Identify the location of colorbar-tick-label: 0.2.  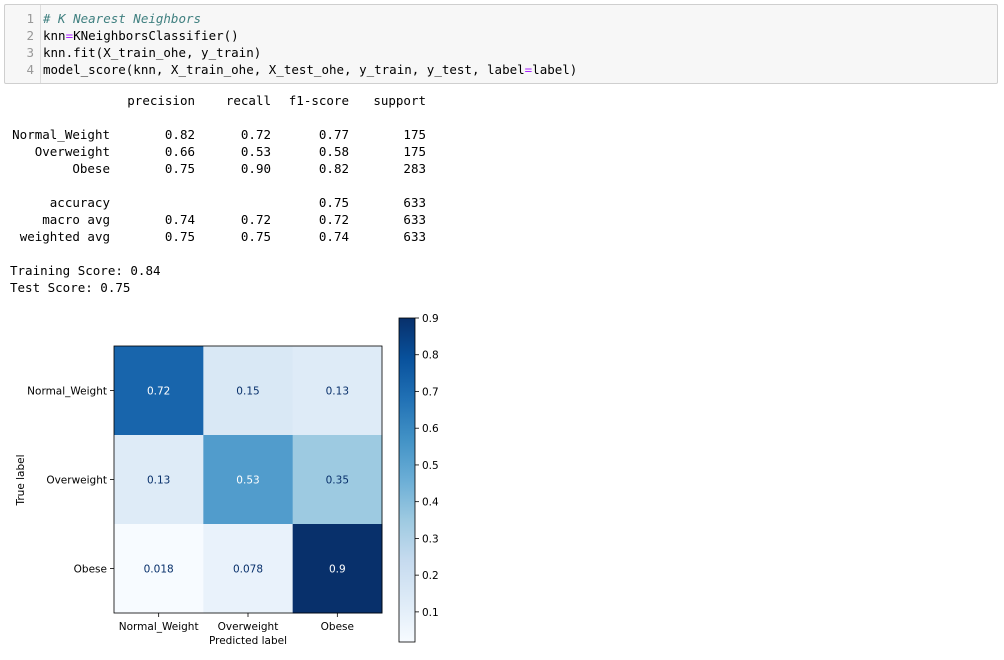
(430, 576).